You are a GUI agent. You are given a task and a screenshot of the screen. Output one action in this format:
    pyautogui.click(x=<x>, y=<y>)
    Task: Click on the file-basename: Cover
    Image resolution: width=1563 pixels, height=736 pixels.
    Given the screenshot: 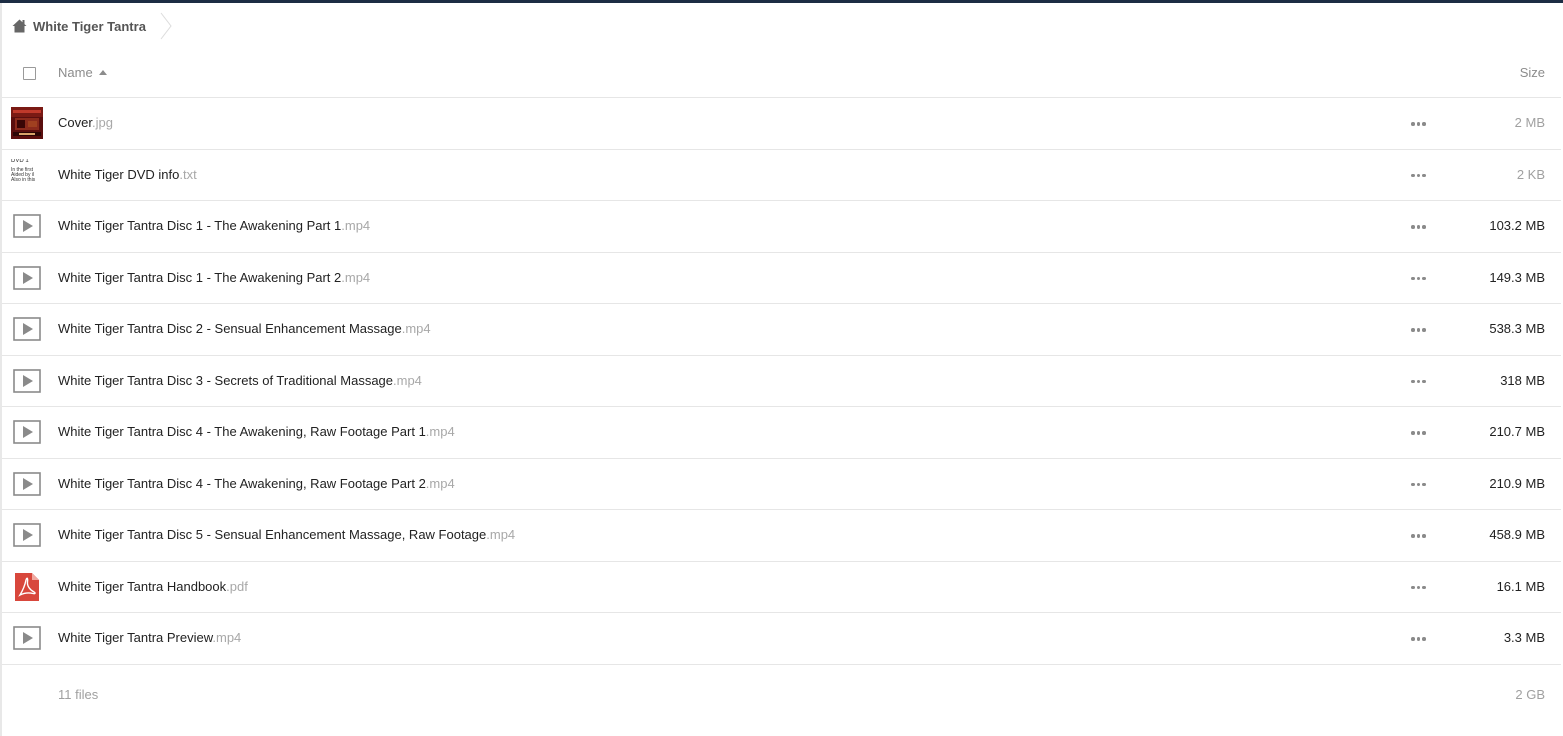 What is the action you would take?
    pyautogui.click(x=75, y=122)
    